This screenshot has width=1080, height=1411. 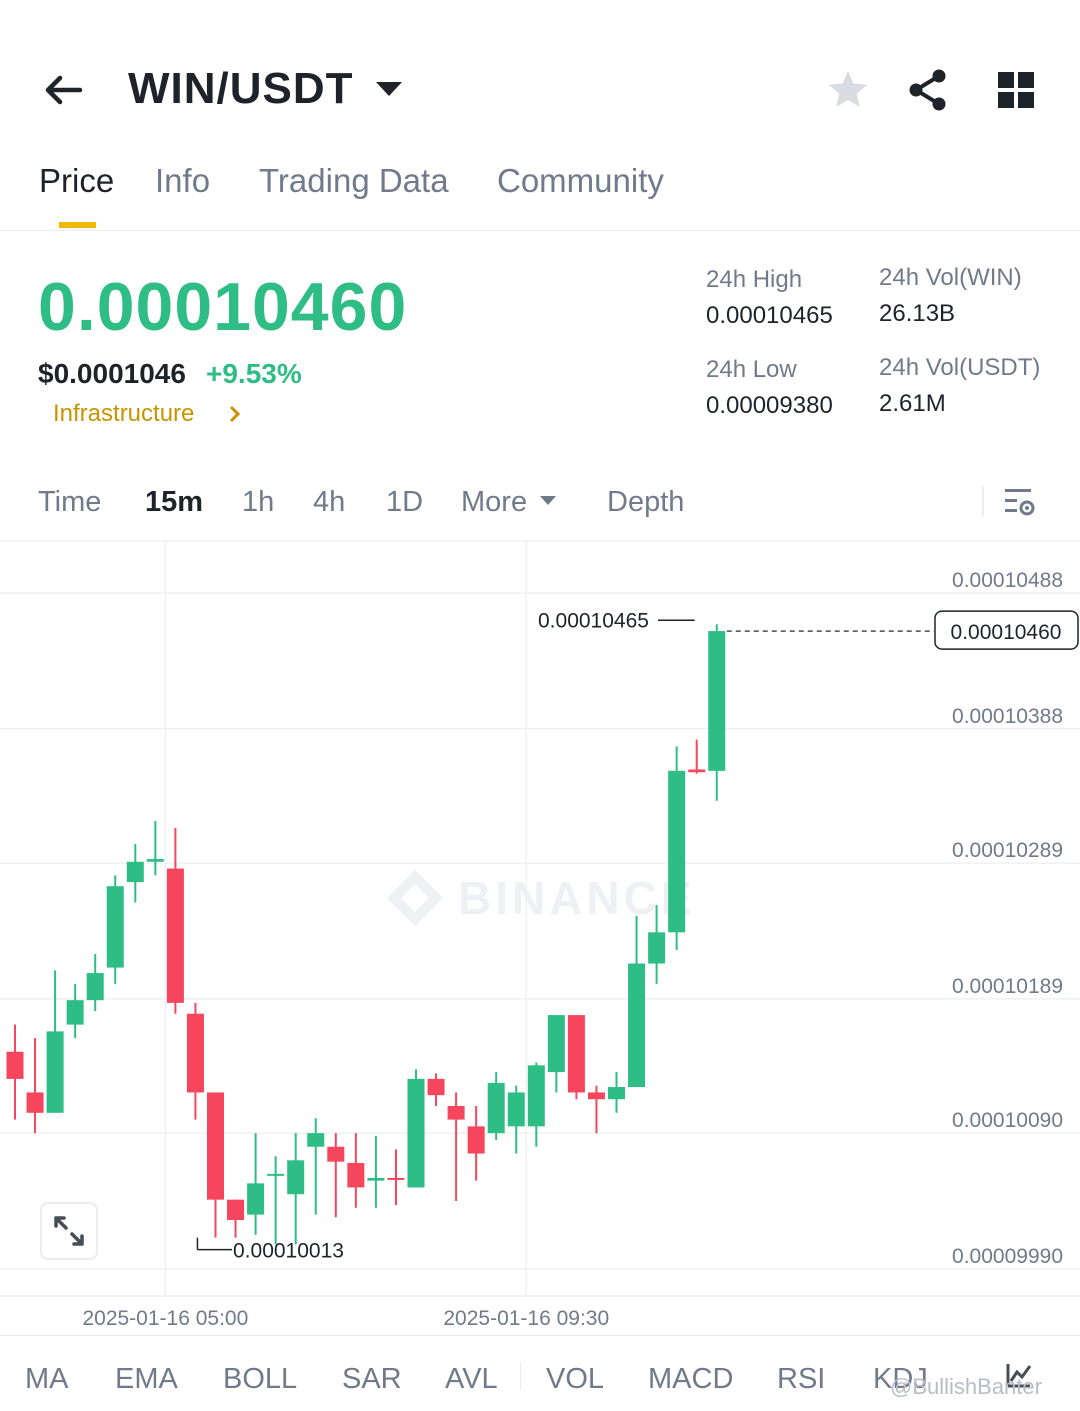 What do you see at coordinates (165, 1318) in the screenshot?
I see `x-tick-label: 2025-01-16 05:00` at bounding box center [165, 1318].